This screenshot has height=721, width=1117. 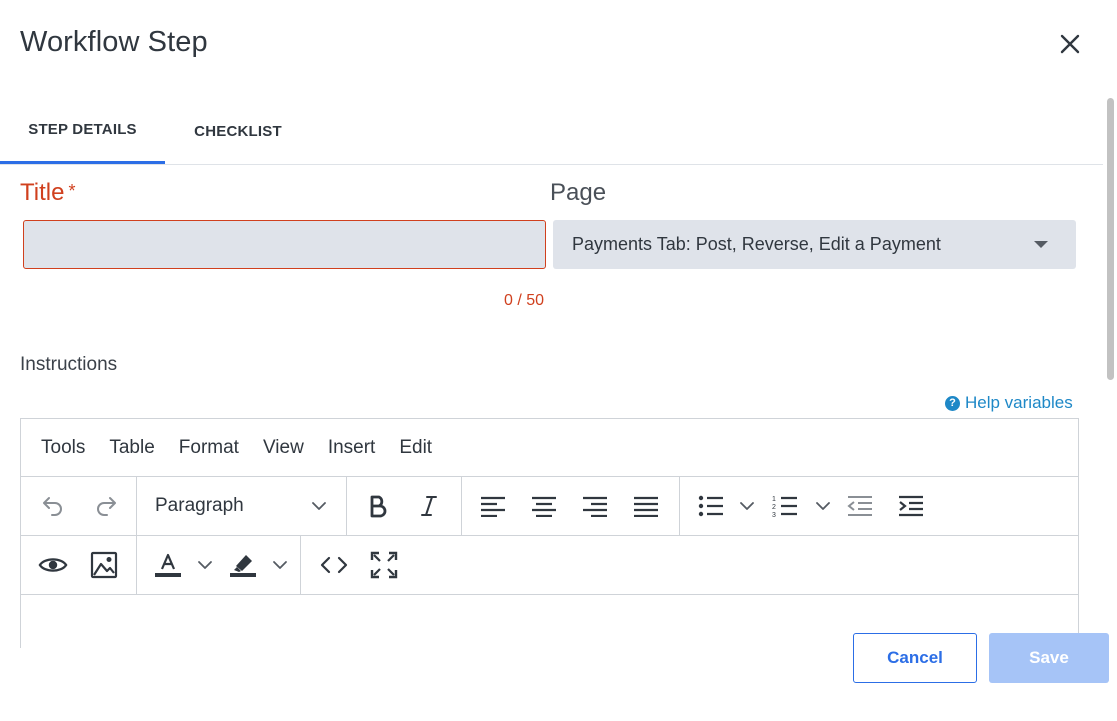 What do you see at coordinates (774, 507) in the screenshot?
I see `svg-text: 2` at bounding box center [774, 507].